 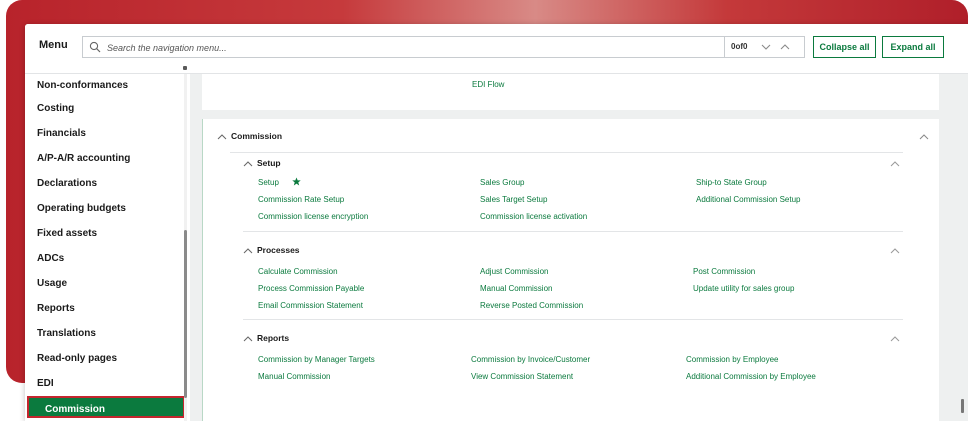 What do you see at coordinates (502, 182) in the screenshot?
I see `link-sales-group: Sales Group` at bounding box center [502, 182].